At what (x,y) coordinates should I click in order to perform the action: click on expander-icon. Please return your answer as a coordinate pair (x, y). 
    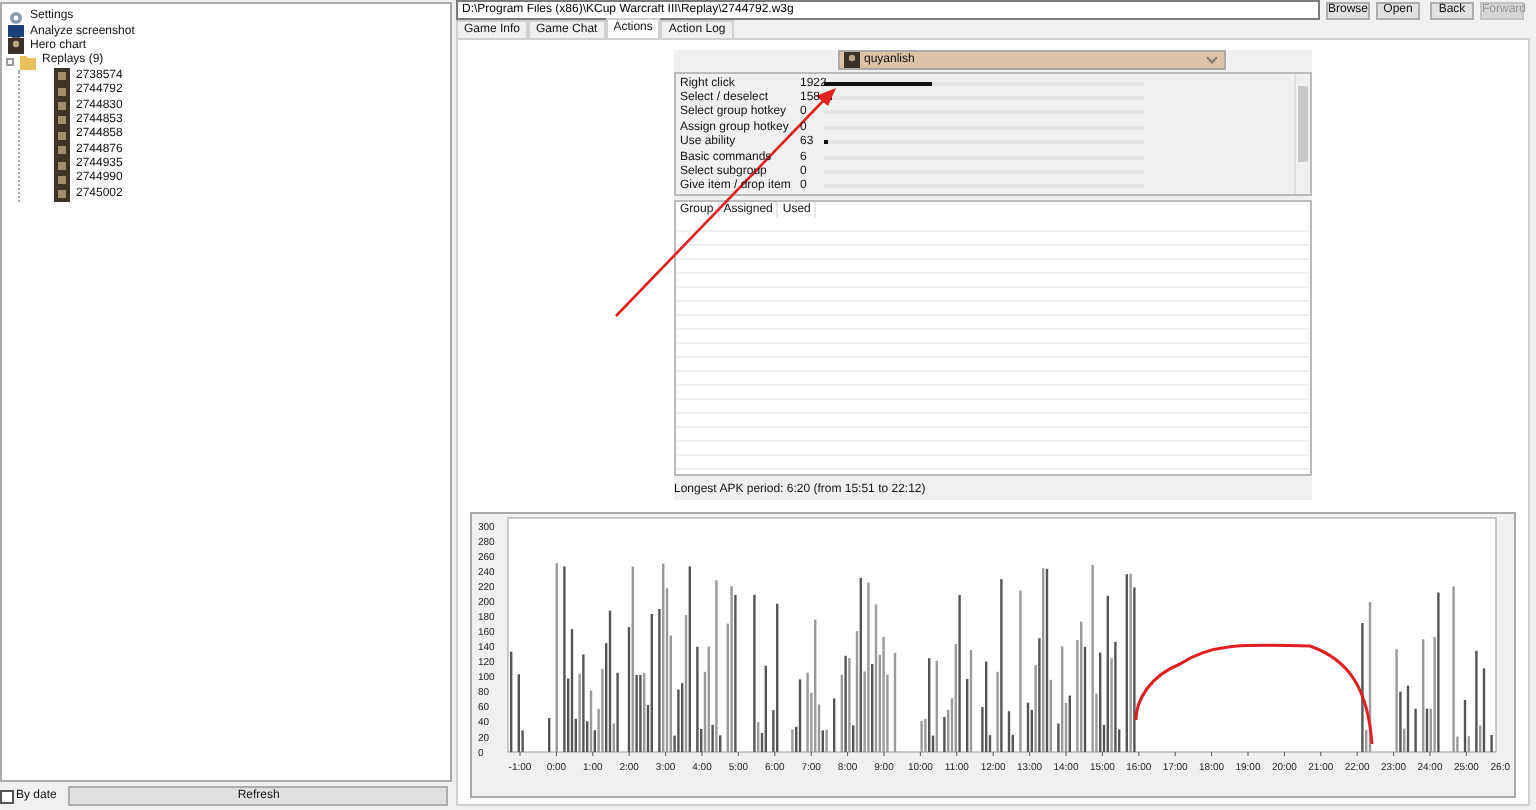
    Looking at the image, I should click on (10, 61).